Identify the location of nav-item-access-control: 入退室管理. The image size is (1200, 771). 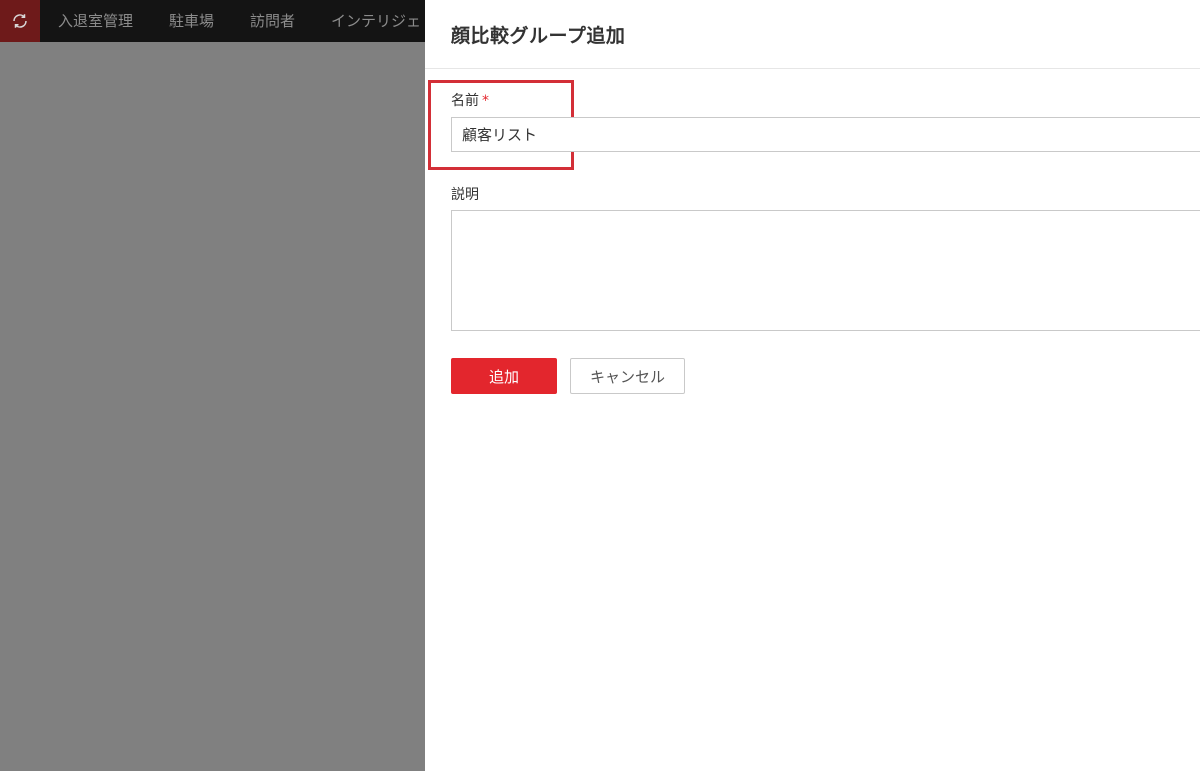
(95, 21).